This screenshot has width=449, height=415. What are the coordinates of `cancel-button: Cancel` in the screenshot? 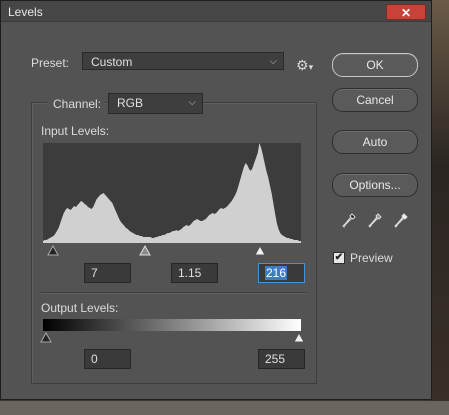 It's located at (375, 100).